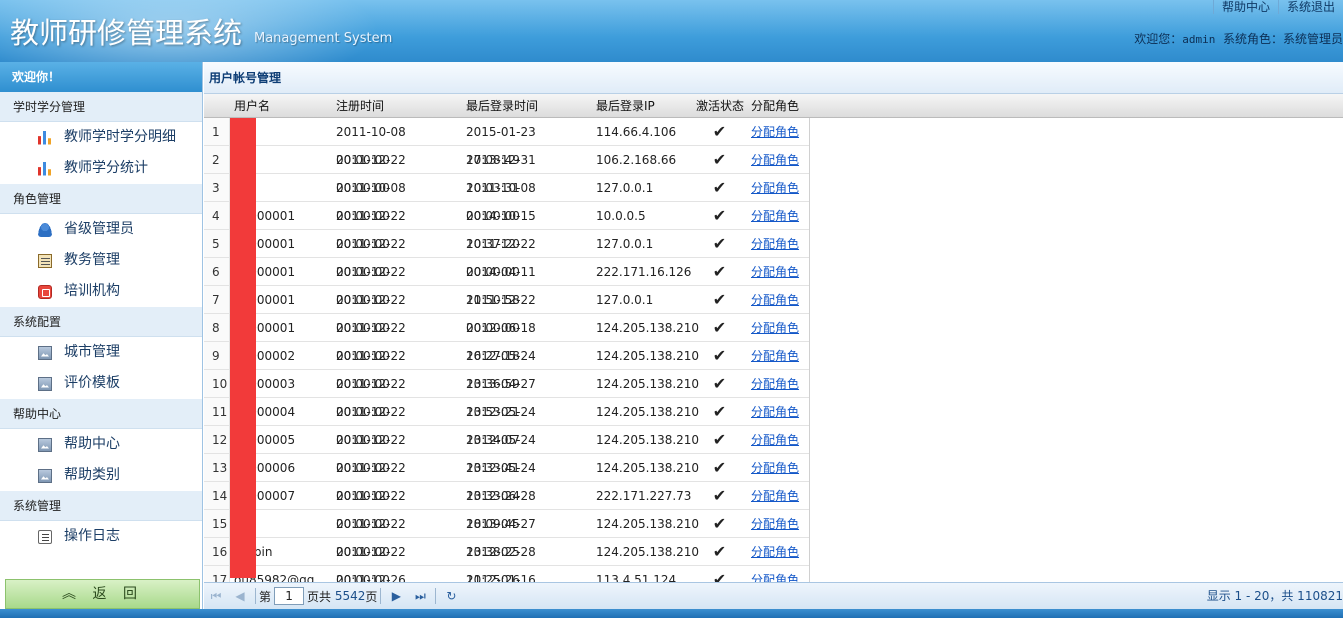 Image resolution: width=1343 pixels, height=618 pixels. I want to click on last-login-cell: 2013-12-31 10:03:31, so click(501, 174).